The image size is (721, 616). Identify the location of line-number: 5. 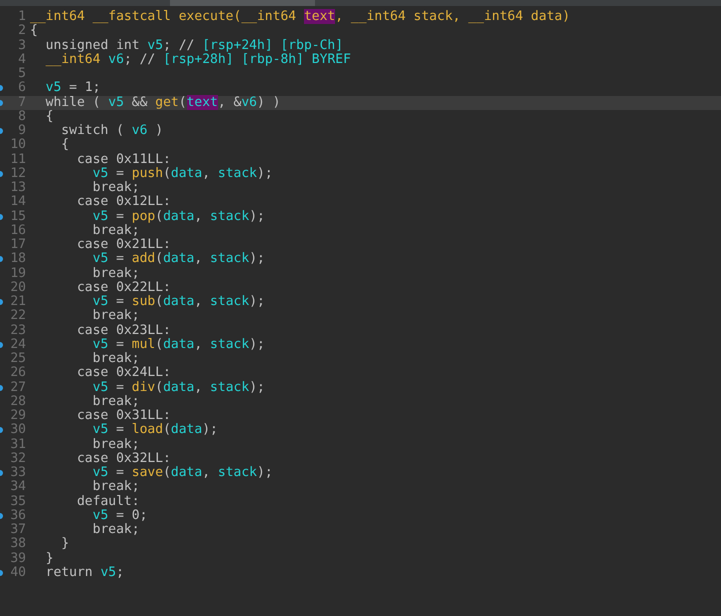
(22, 74).